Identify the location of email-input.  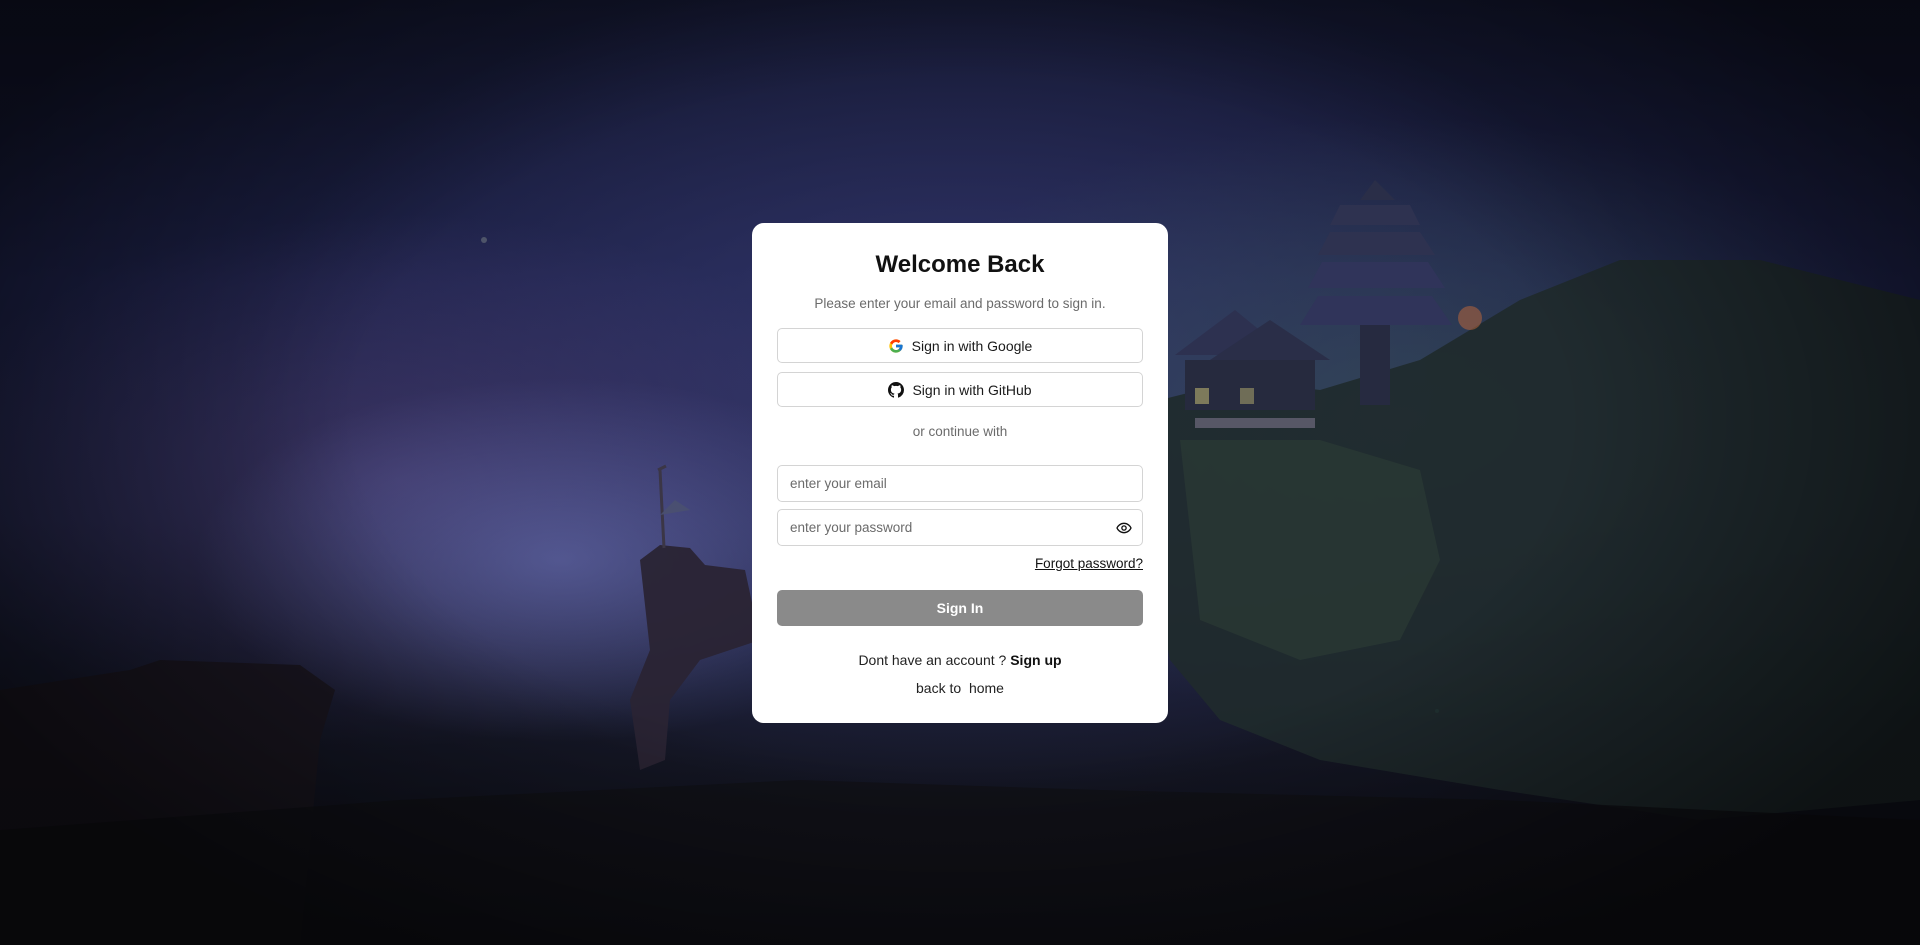
(950, 483).